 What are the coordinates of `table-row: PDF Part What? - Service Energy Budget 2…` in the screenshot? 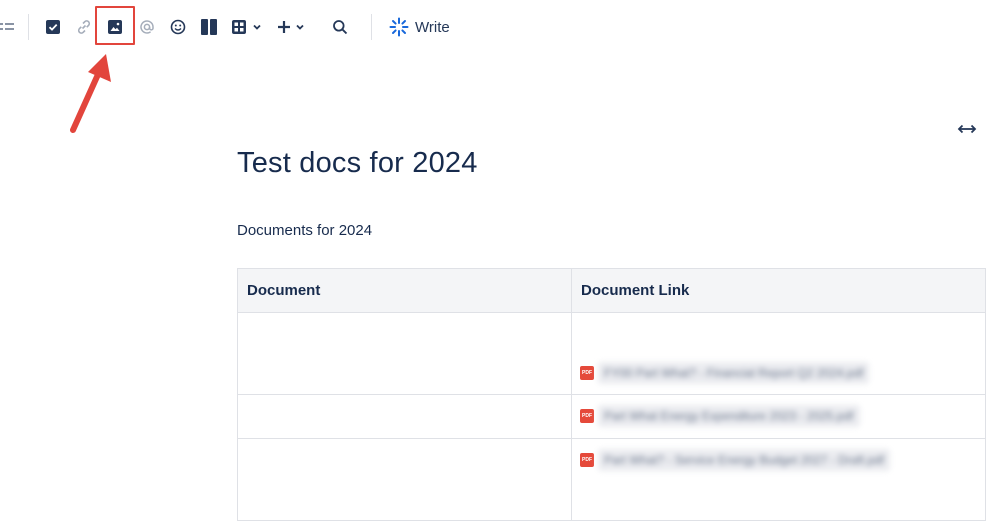 It's located at (611, 479).